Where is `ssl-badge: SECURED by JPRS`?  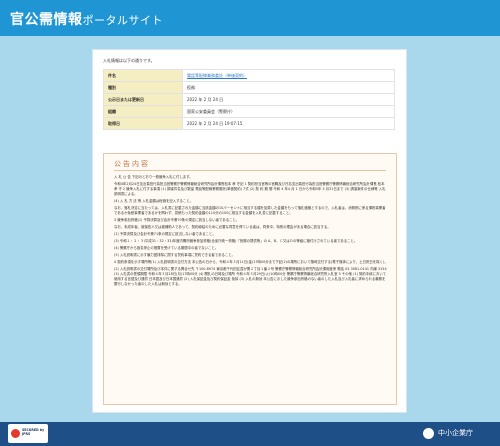
ssl-badge: SECURED by JPRS is located at coordinates (28, 433).